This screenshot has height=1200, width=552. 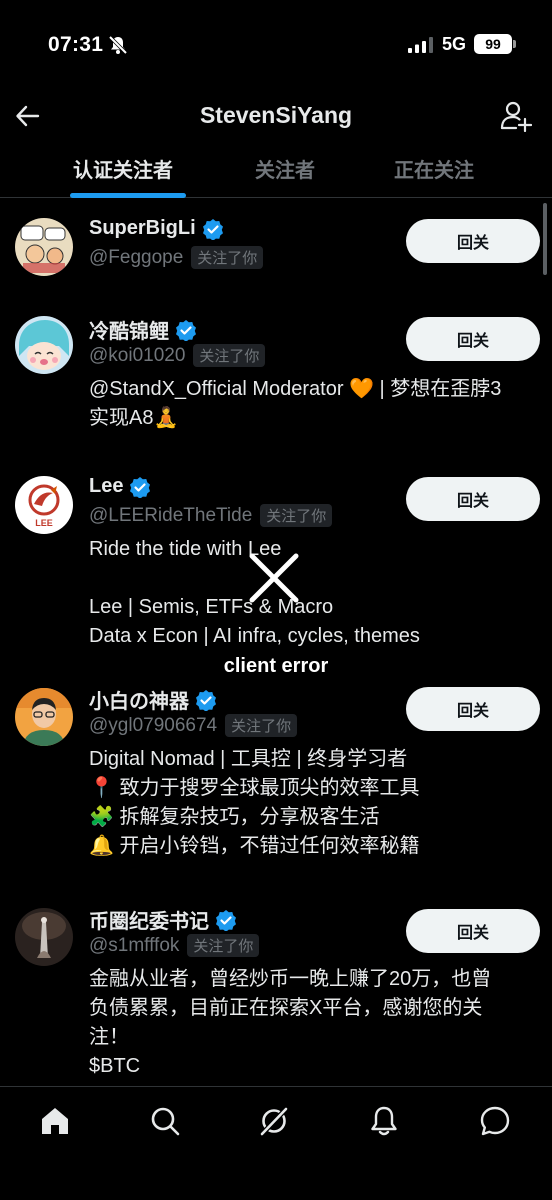 I want to click on user-name-row: 币圈纪委书记, so click(x=163, y=919).